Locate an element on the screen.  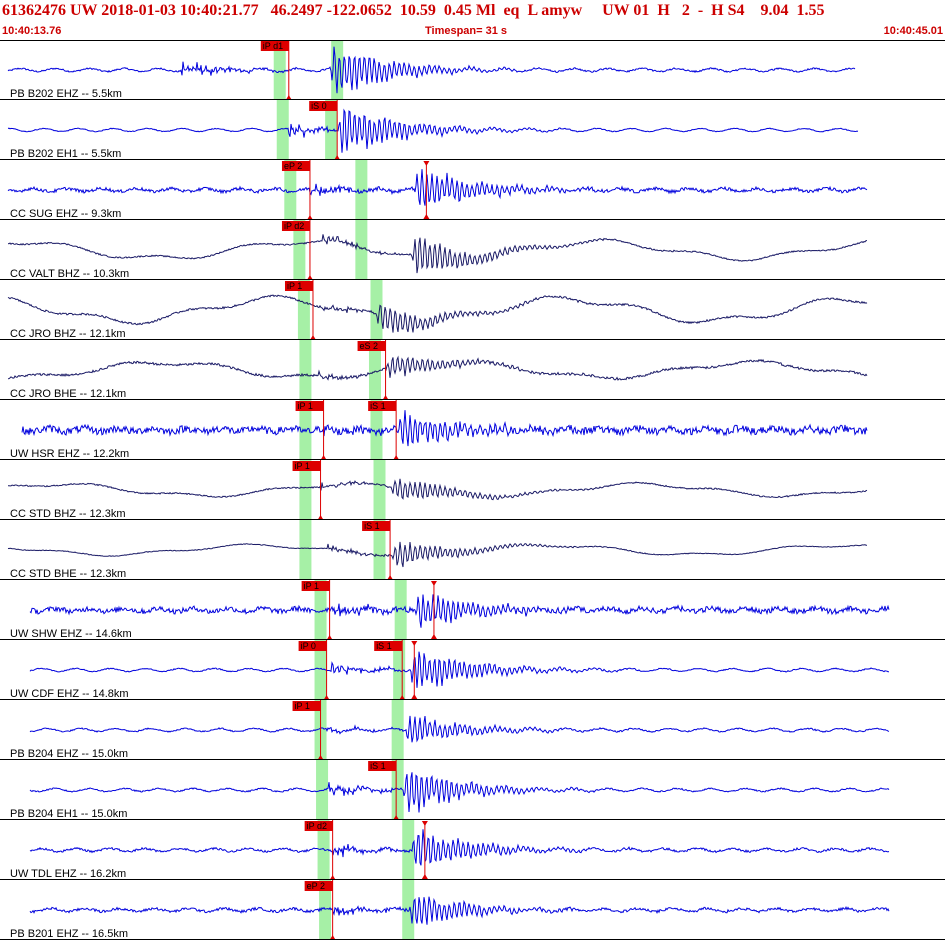
trace-panel: iP 1 PB B204 EHZ -- 15.0km is located at coordinates (472, 730).